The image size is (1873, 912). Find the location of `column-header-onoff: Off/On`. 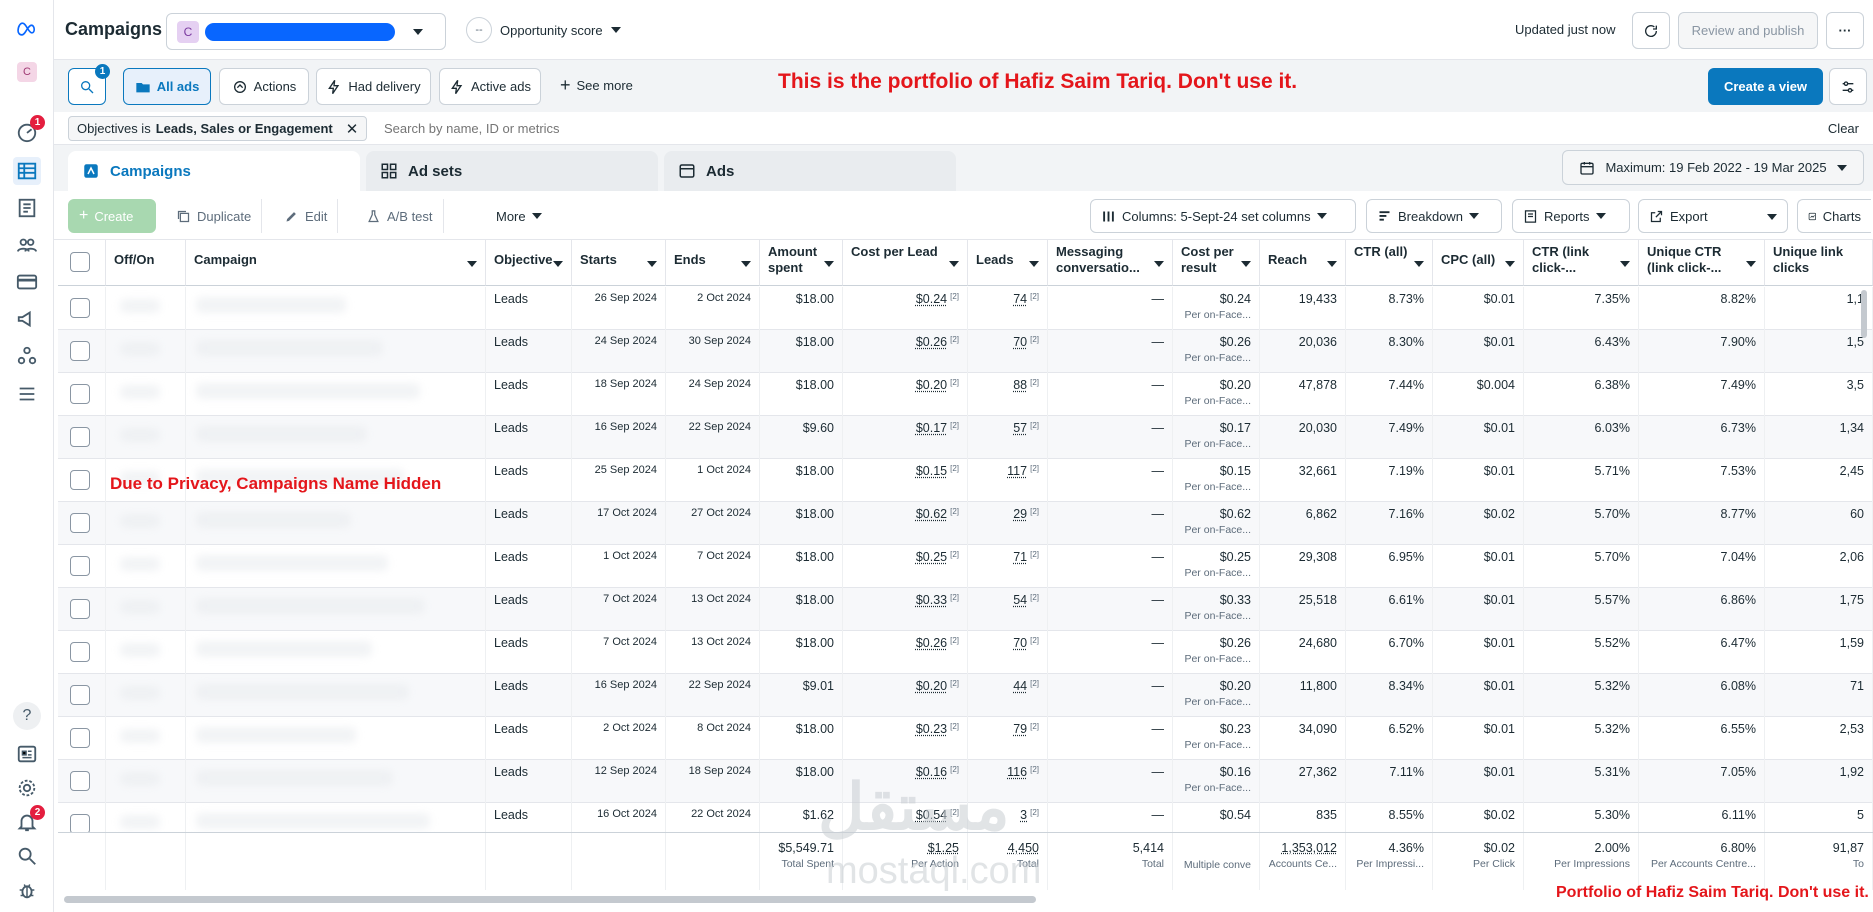

column-header-onoff: Off/On is located at coordinates (146, 263).